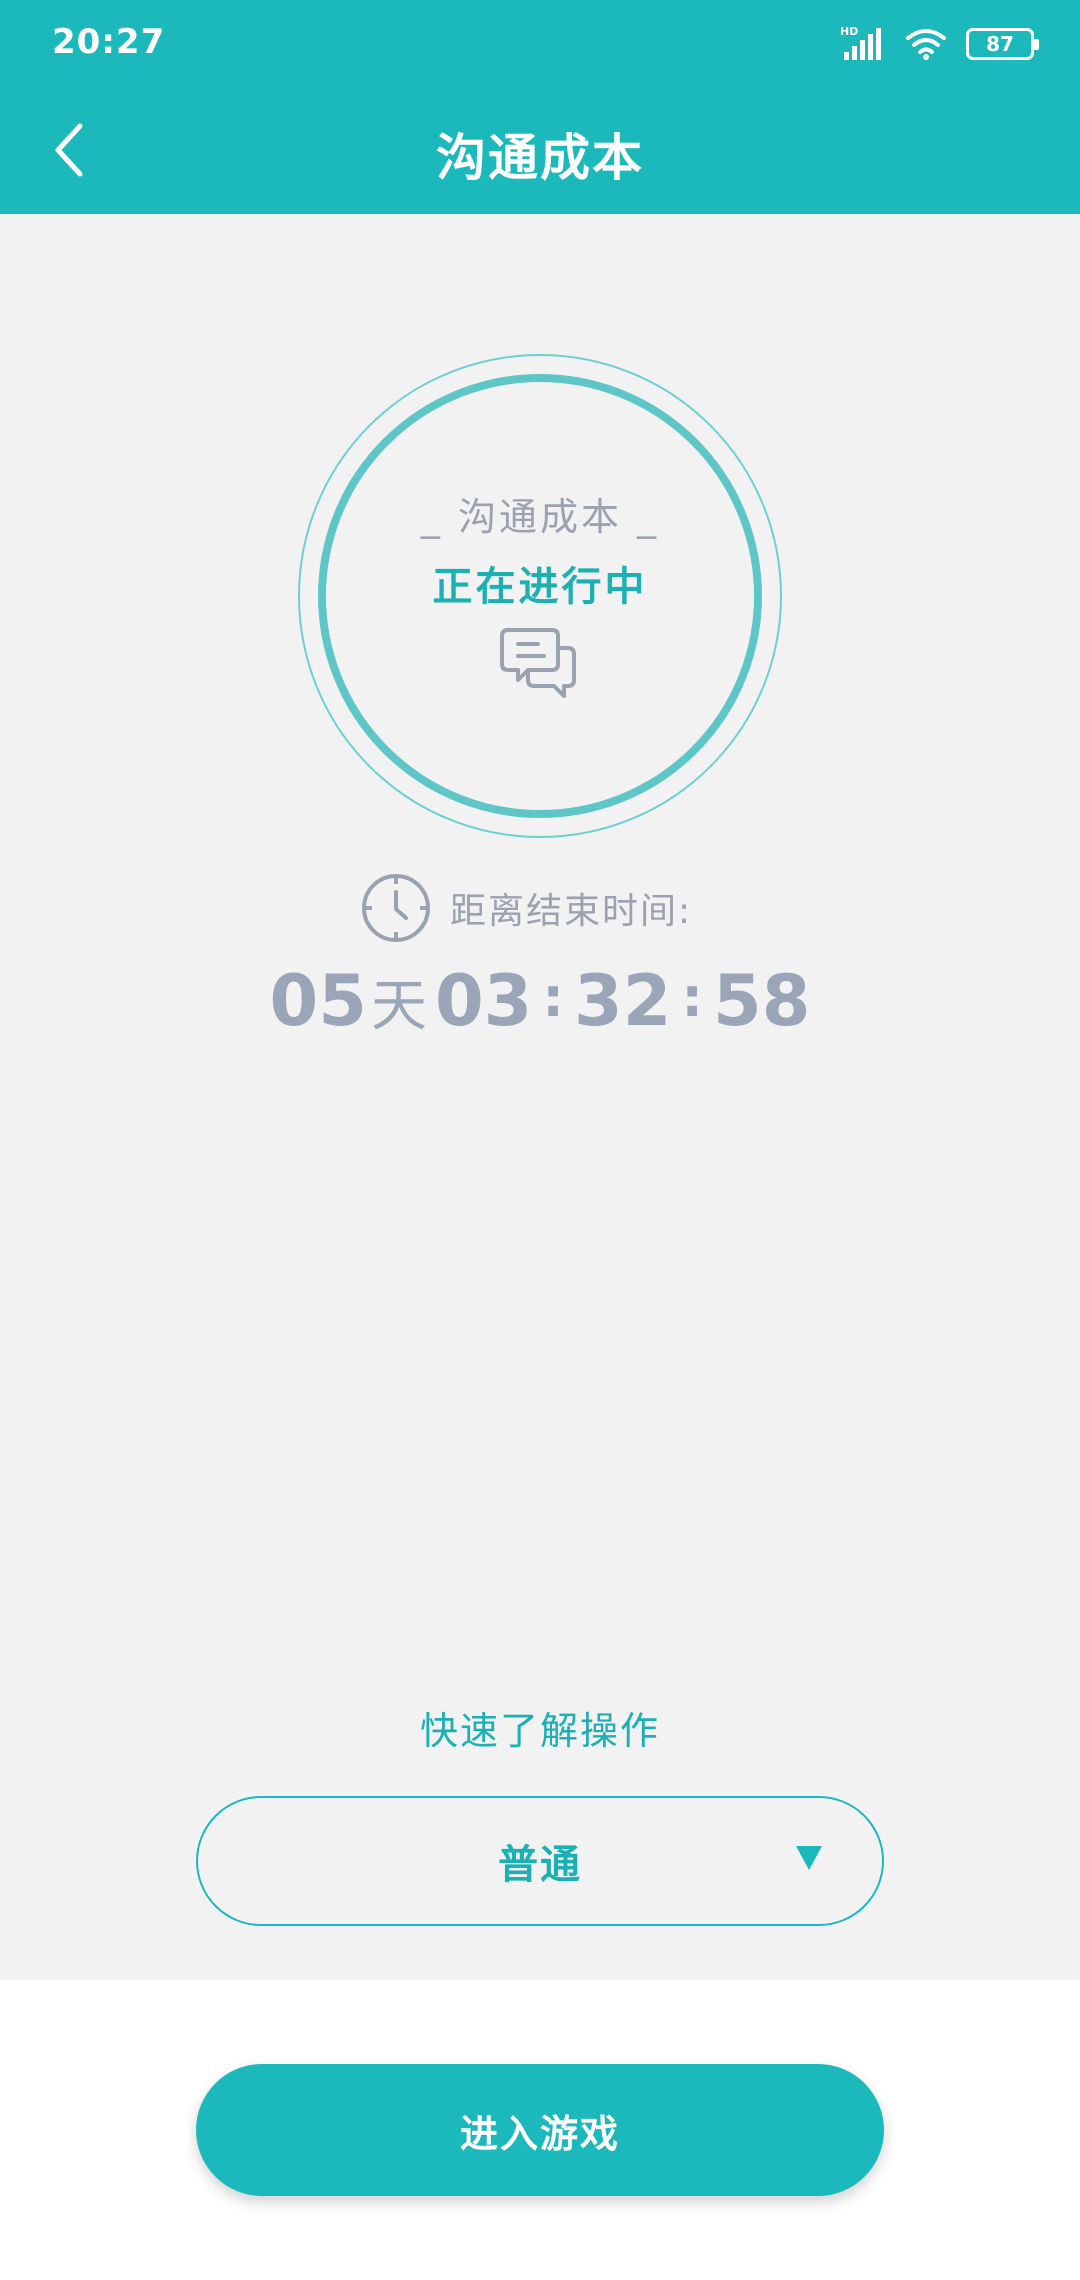 The image size is (1080, 2280). What do you see at coordinates (540, 1727) in the screenshot?
I see `quick-guide-link: 快速了解操作` at bounding box center [540, 1727].